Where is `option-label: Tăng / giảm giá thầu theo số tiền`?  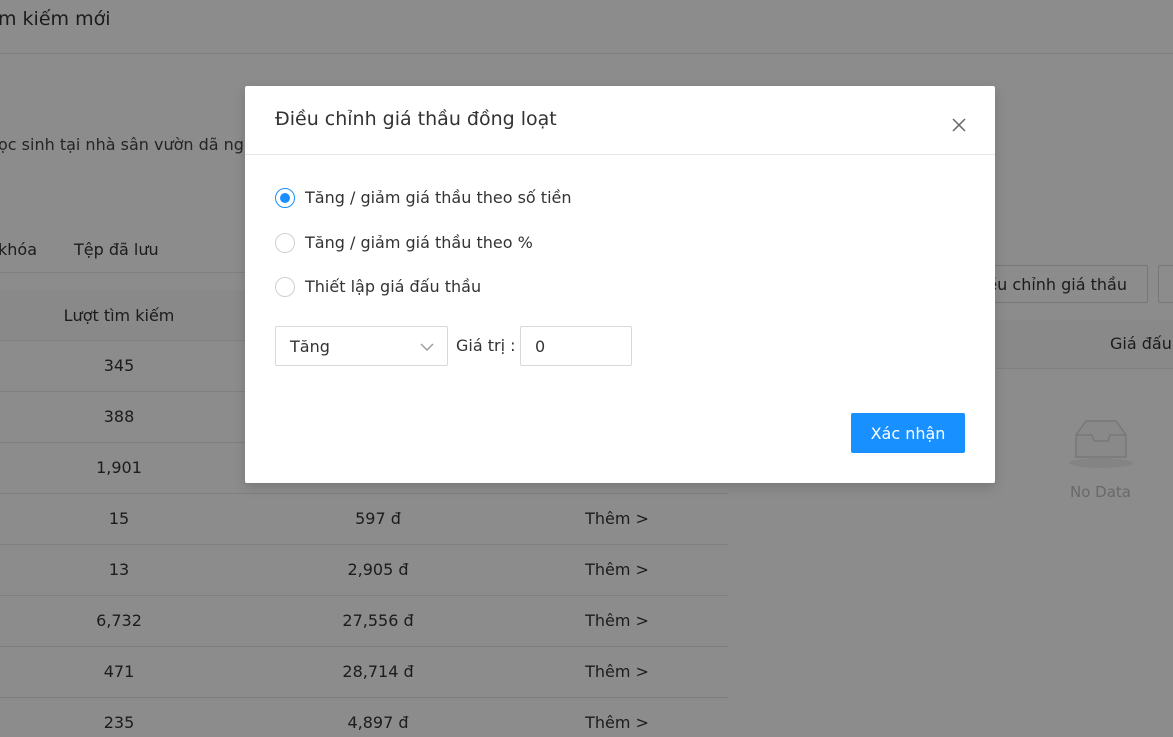 option-label: Tăng / giảm giá thầu theo số tiền is located at coordinates (438, 197).